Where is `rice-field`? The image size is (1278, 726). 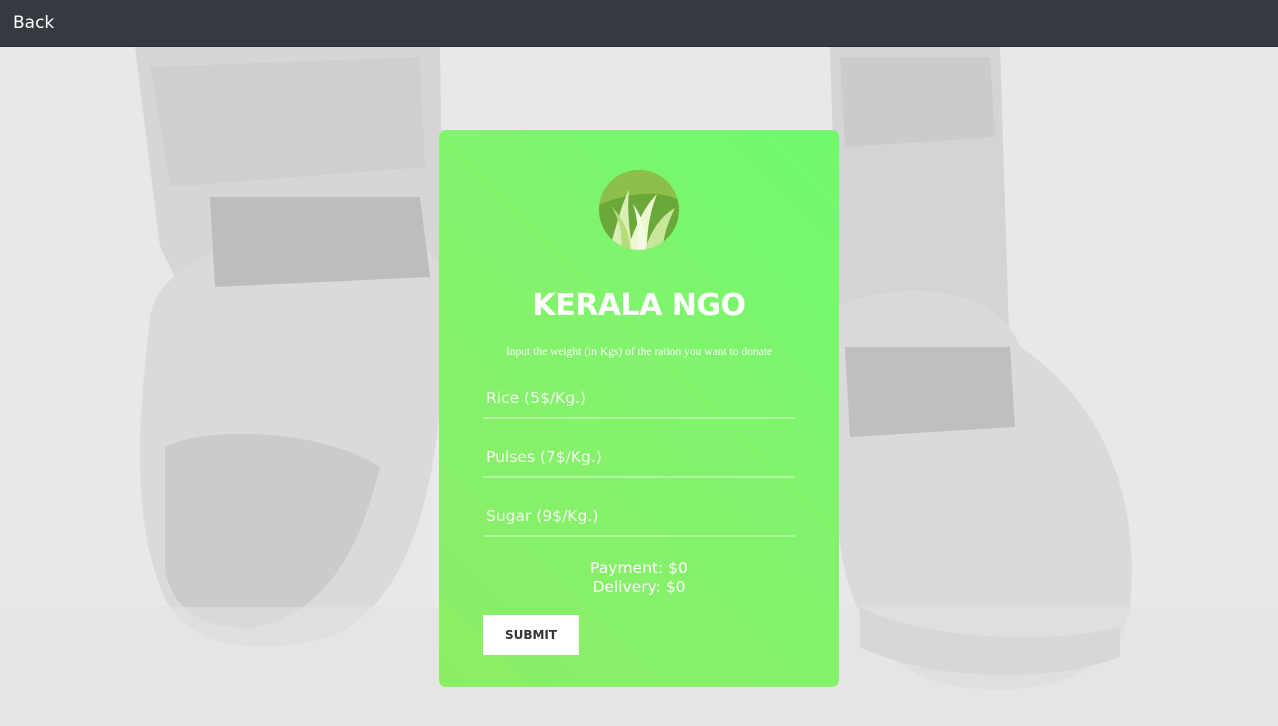
rice-field is located at coordinates (639, 399).